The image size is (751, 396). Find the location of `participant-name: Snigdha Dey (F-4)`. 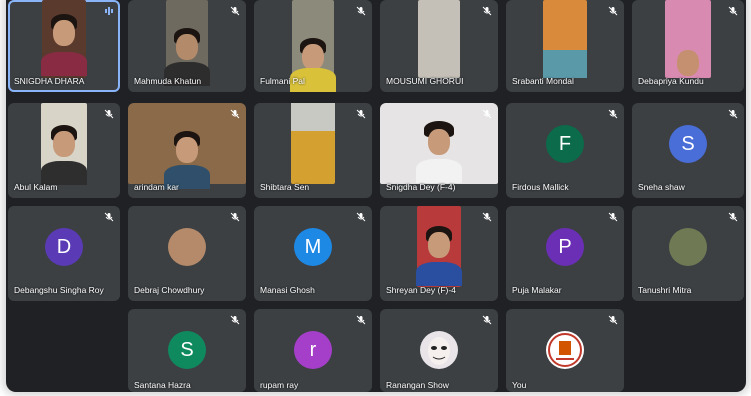

participant-name: Snigdha Dey (F-4) is located at coordinates (421, 187).